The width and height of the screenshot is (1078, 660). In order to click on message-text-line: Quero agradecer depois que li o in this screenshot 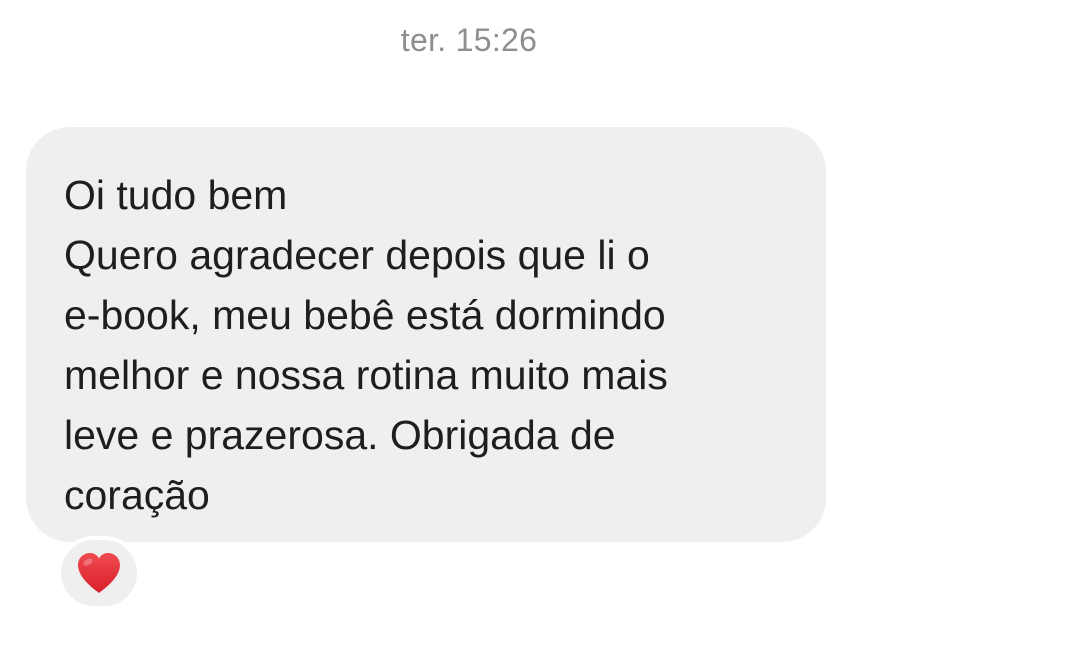, I will do `click(357, 255)`.